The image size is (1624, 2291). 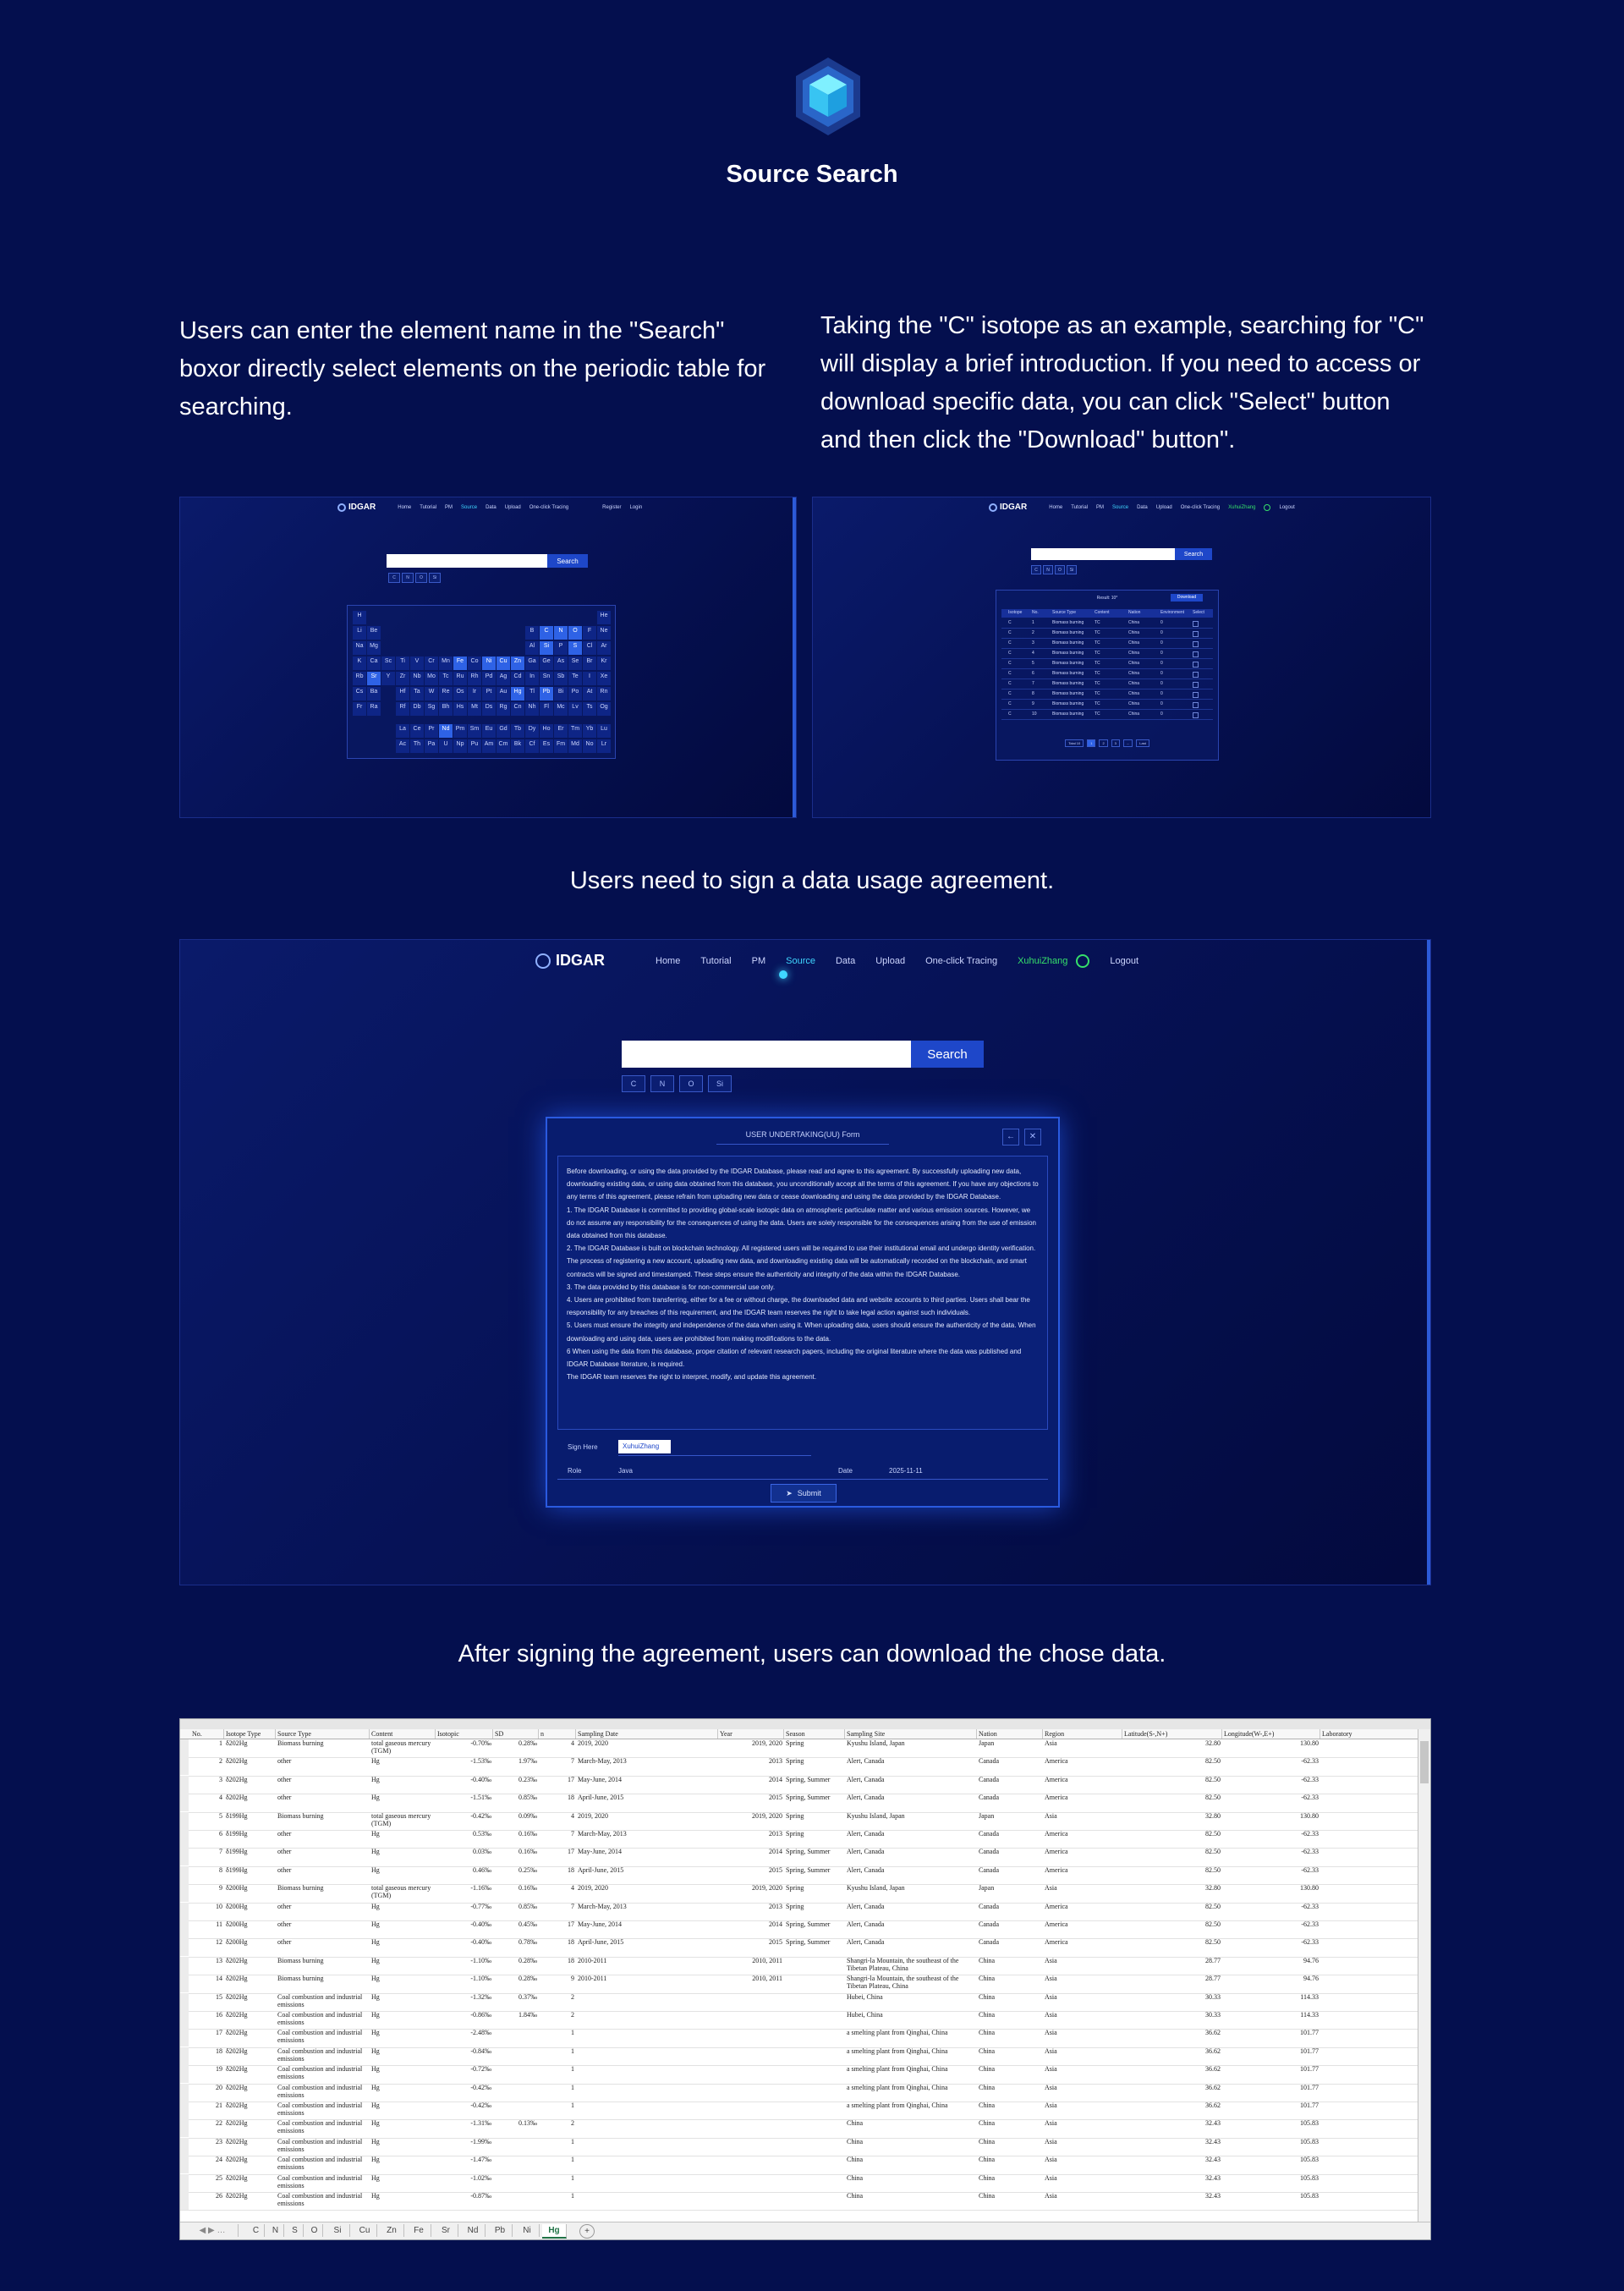 What do you see at coordinates (557, 1929) in the screenshot?
I see `spreadsheet-cell: 17` at bounding box center [557, 1929].